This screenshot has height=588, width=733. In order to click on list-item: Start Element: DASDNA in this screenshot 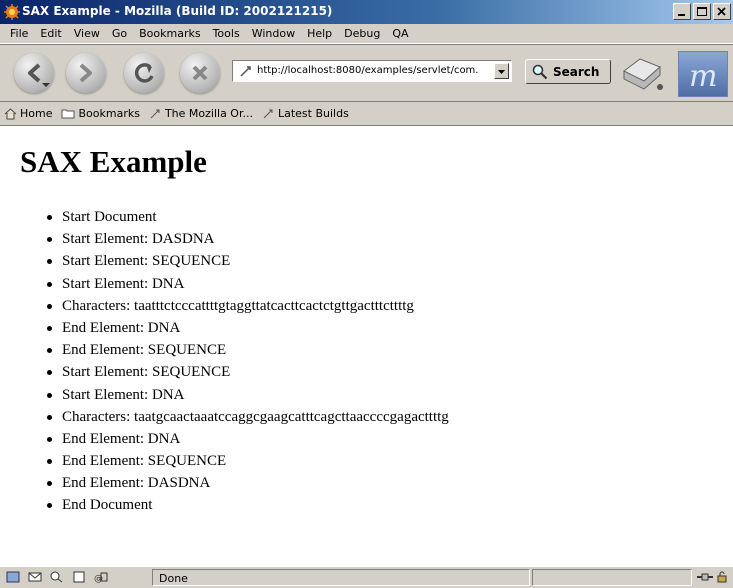, I will do `click(247, 241)`.